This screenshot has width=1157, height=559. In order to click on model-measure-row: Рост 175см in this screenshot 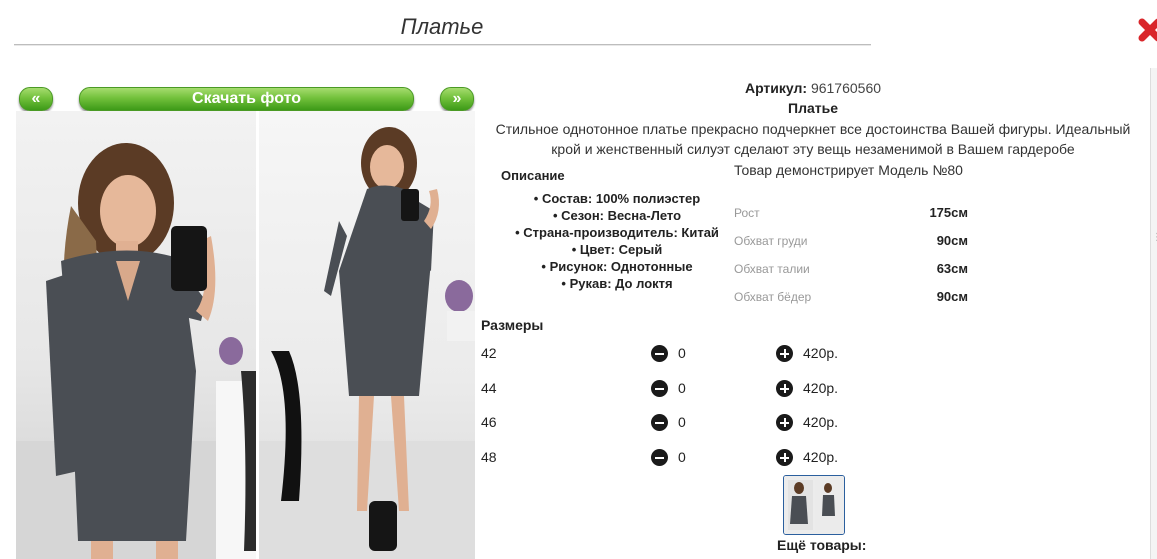, I will do `click(854, 212)`.